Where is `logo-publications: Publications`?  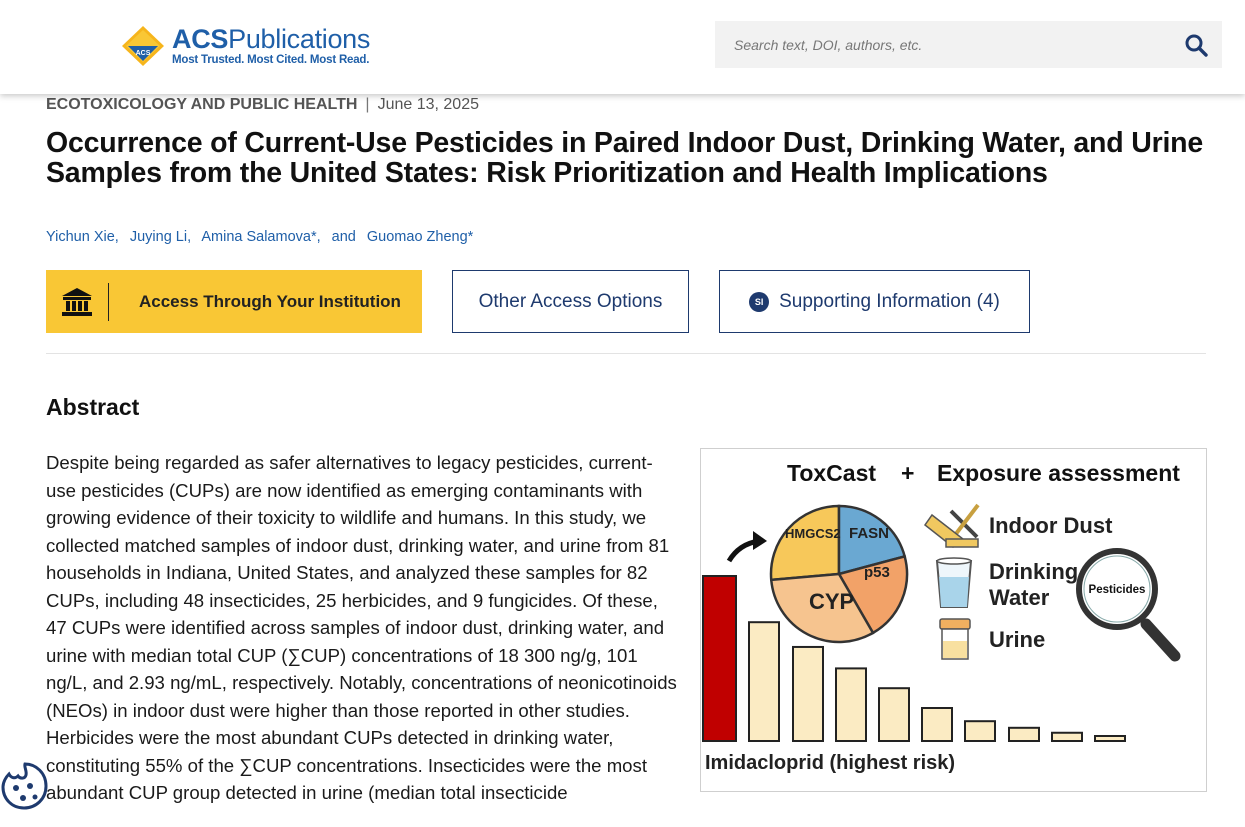
logo-publications: Publications is located at coordinates (299, 38).